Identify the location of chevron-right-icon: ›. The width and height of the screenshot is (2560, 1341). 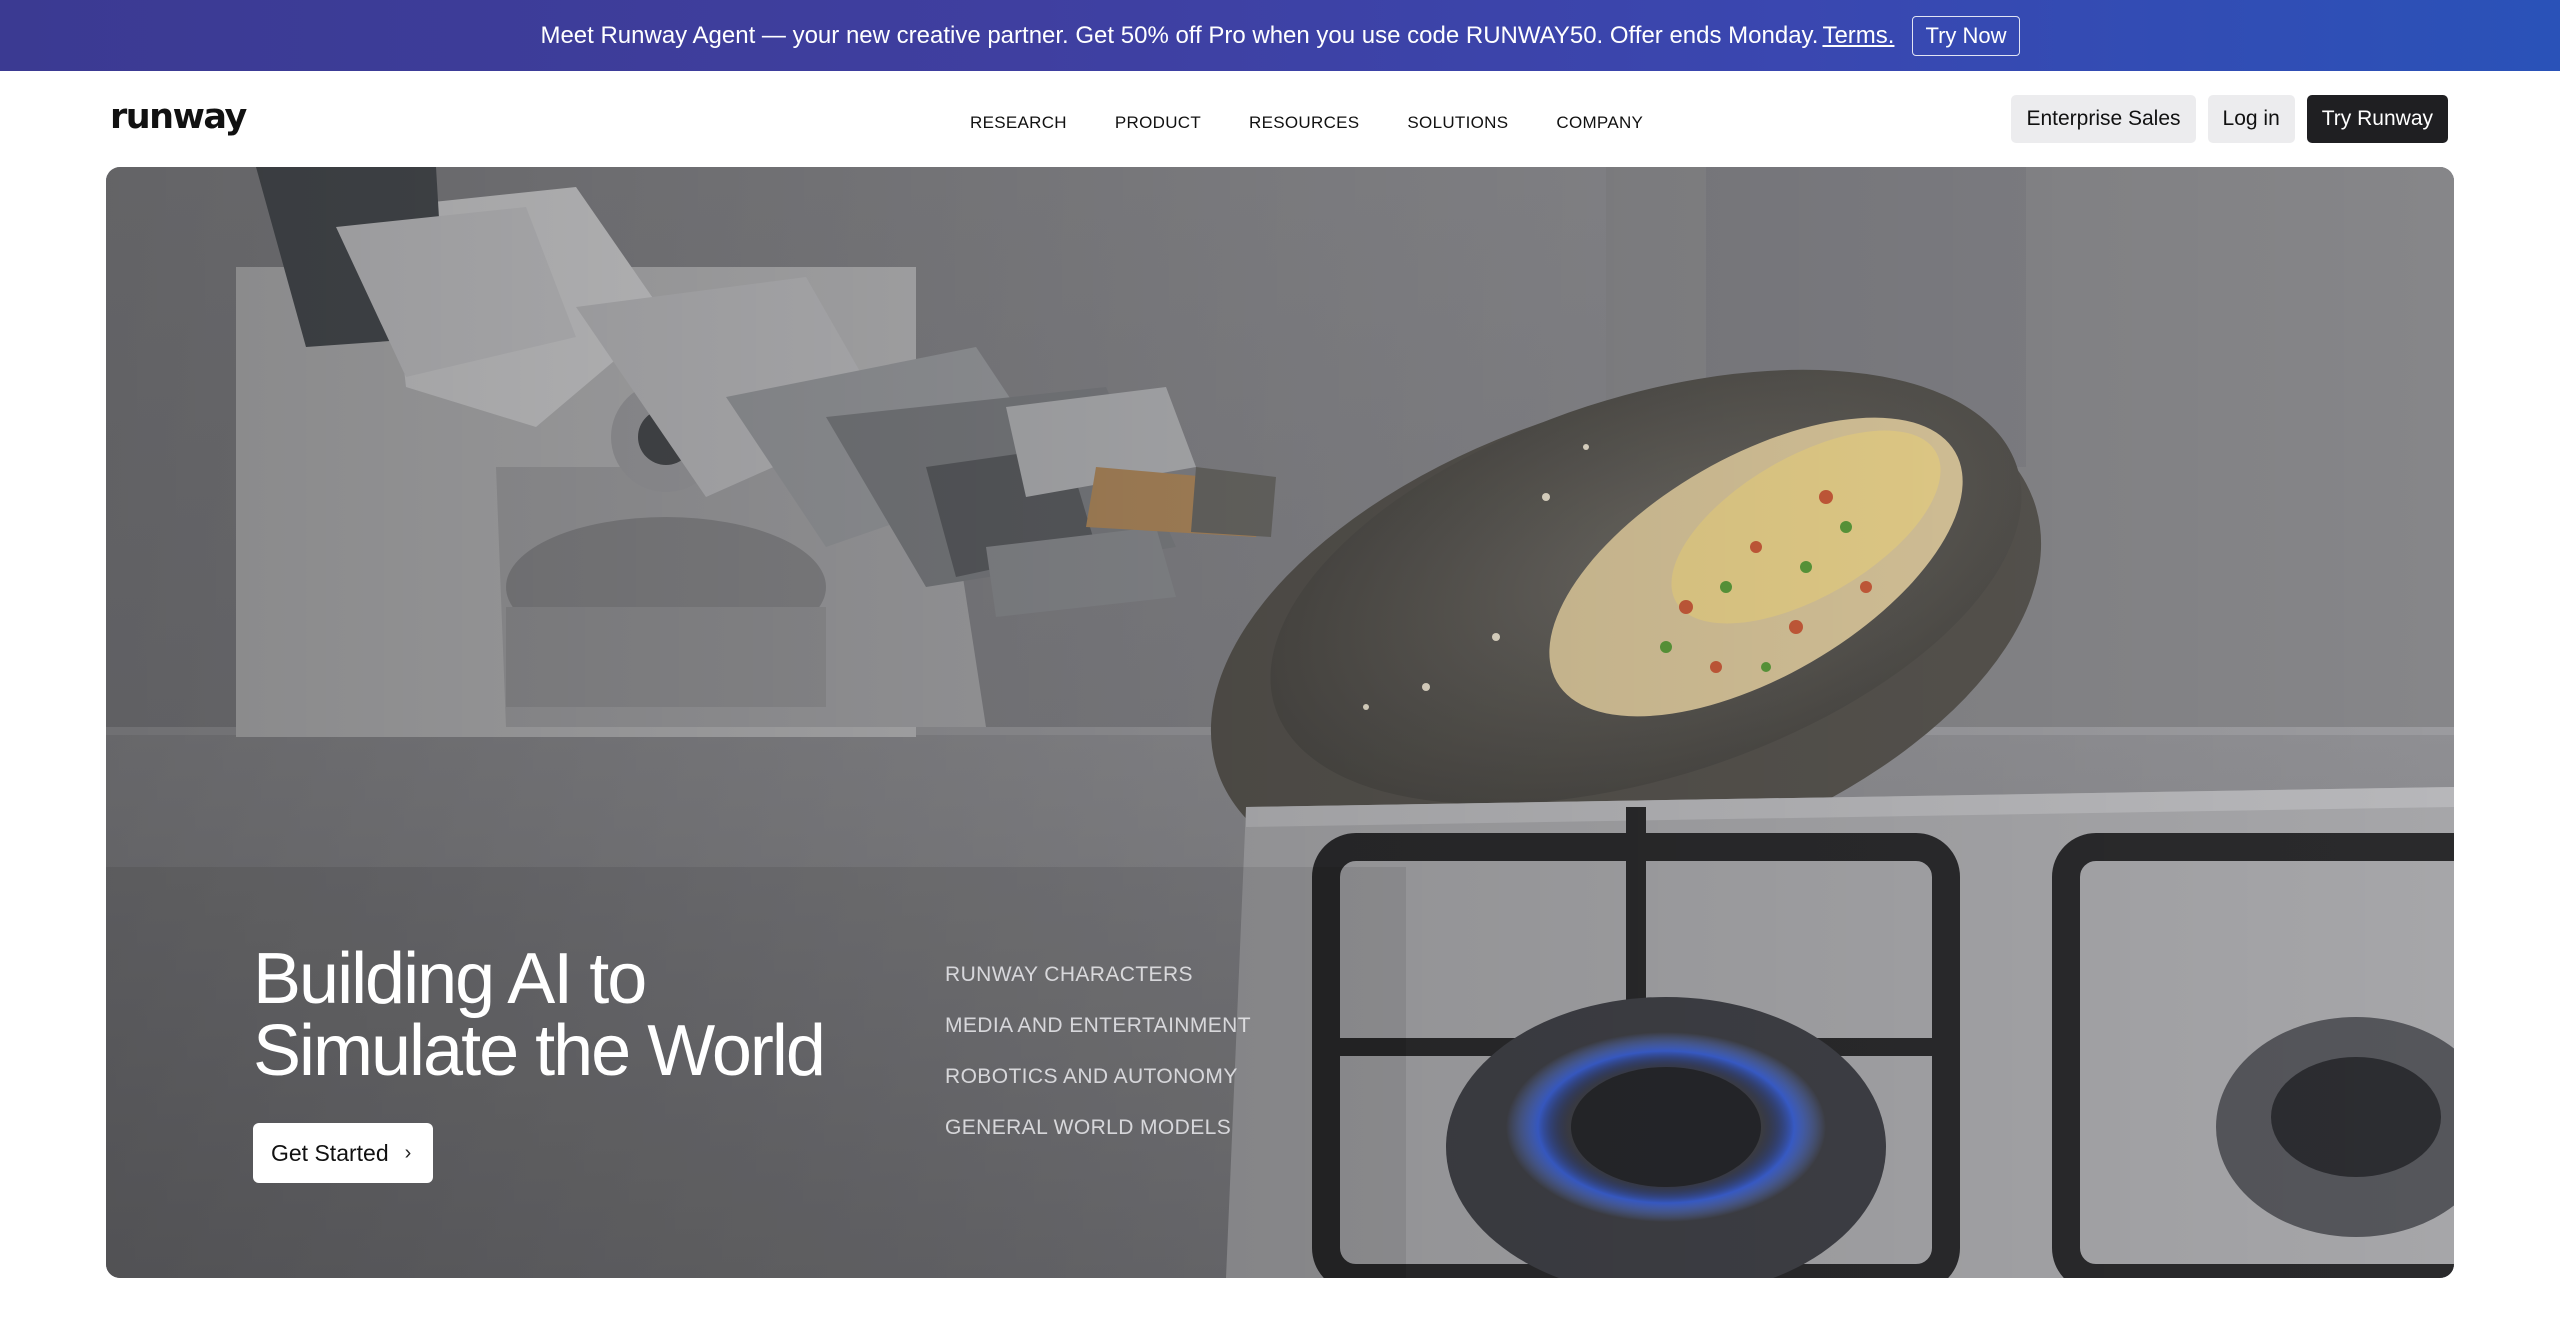
(408, 1152).